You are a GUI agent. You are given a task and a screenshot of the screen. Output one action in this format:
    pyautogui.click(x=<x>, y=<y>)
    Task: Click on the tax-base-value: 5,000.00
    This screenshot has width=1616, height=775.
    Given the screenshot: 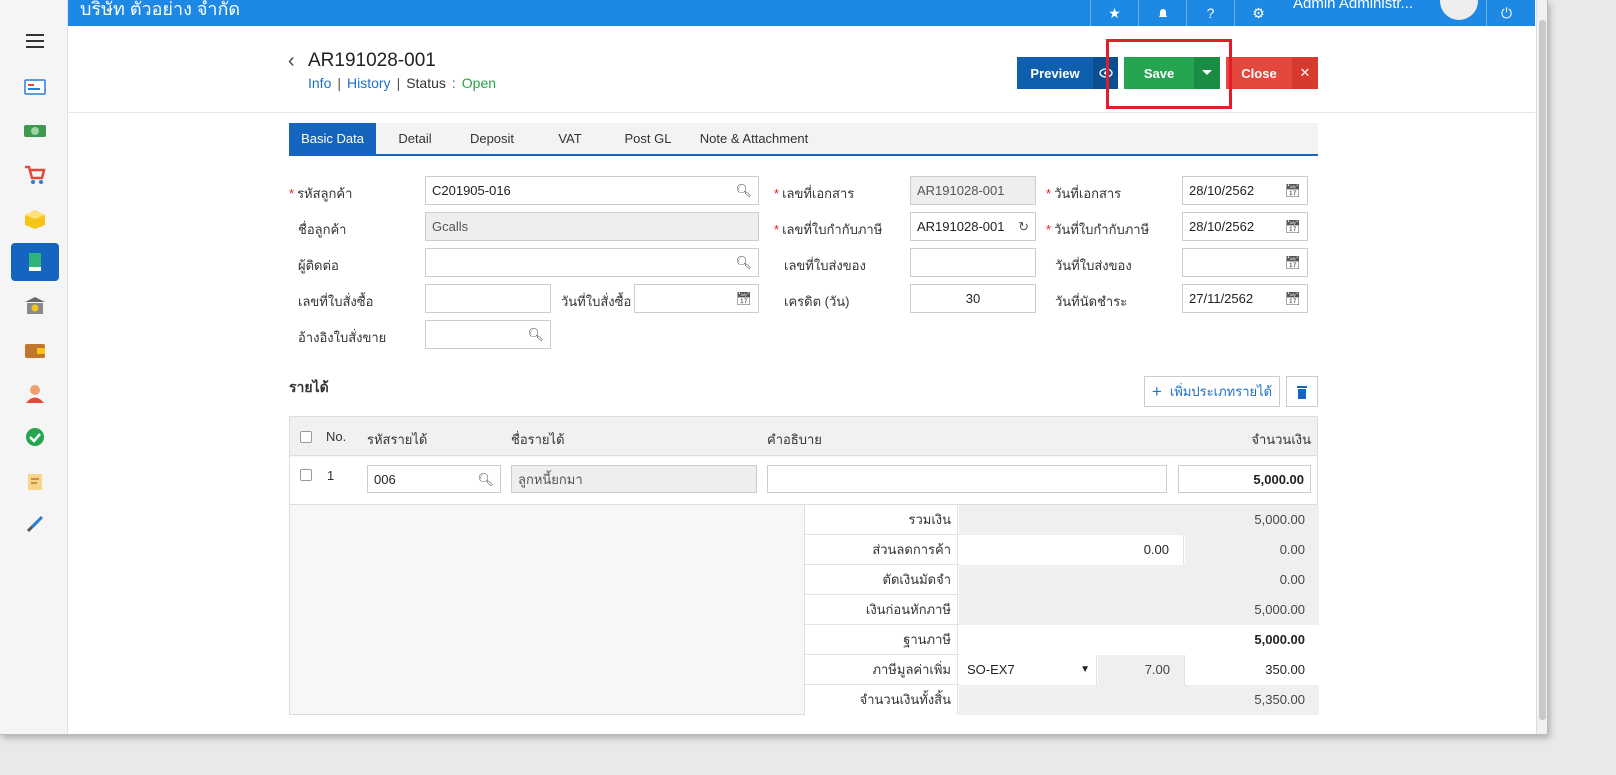 What is the action you would take?
    pyautogui.click(x=1139, y=640)
    